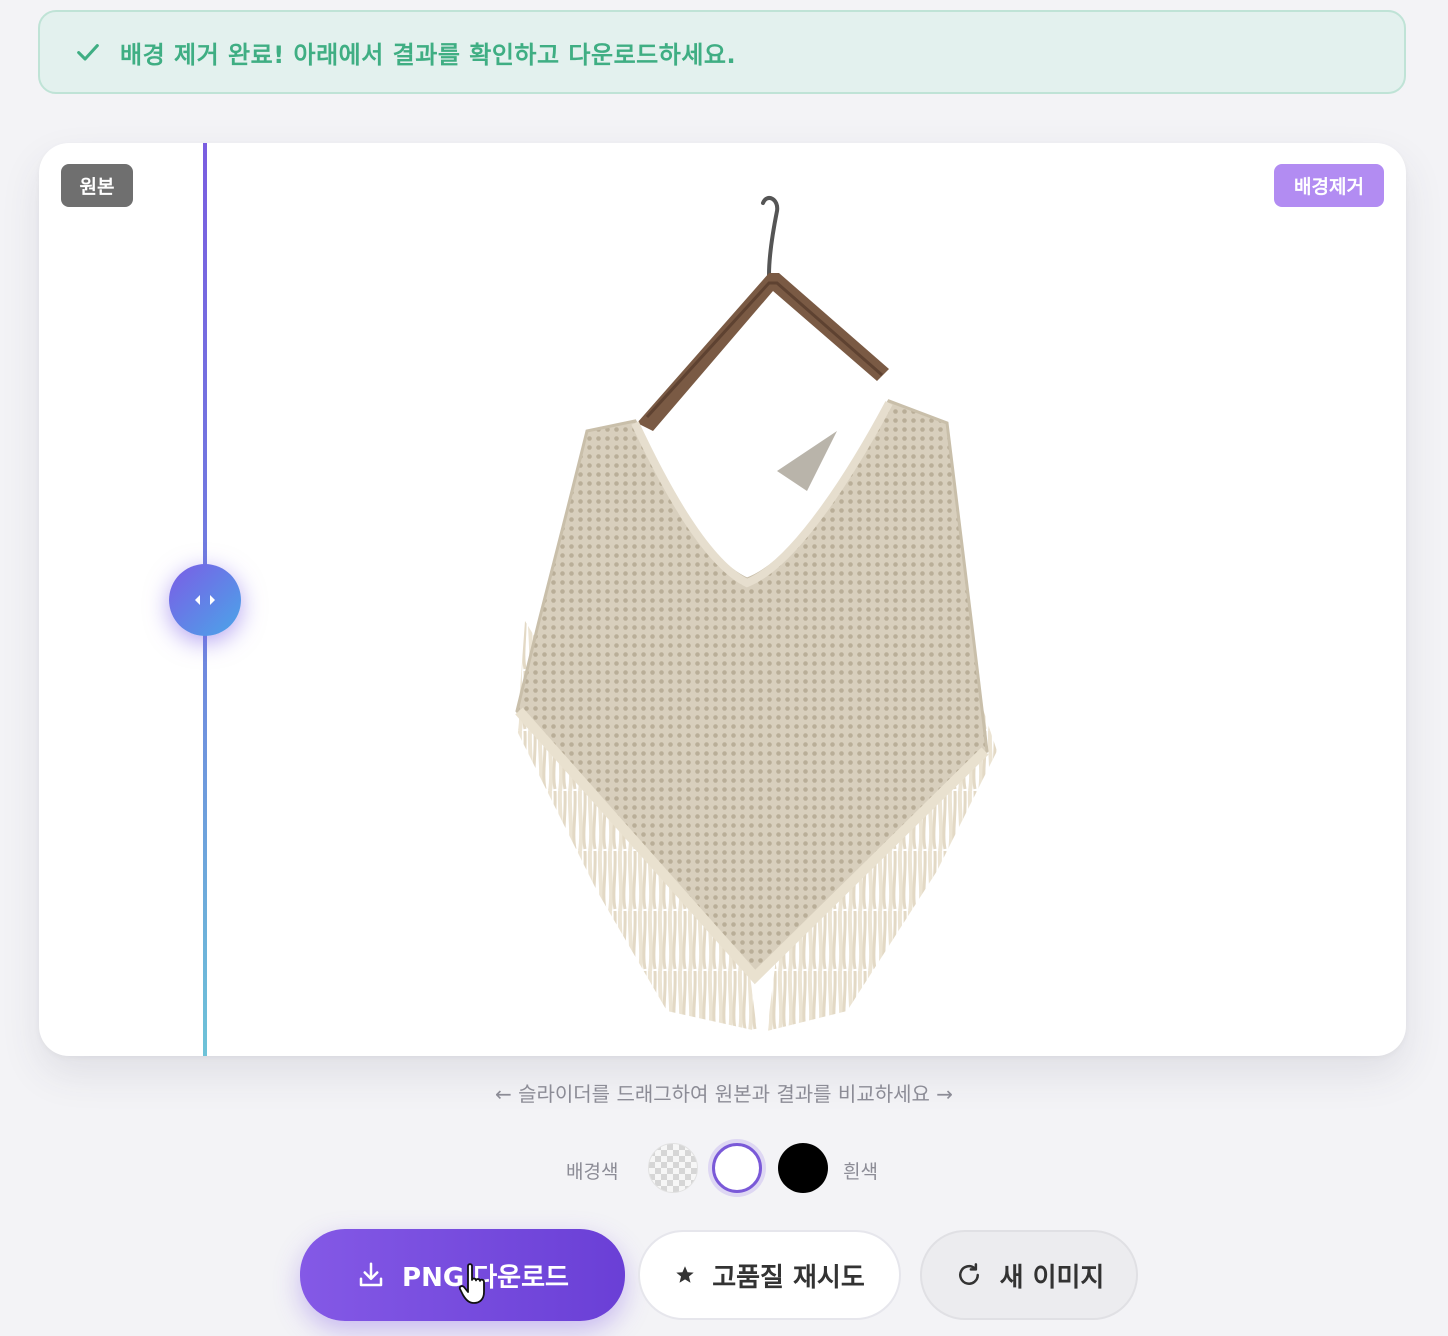  I want to click on background-picker: 배경색 흰색, so click(724, 1169).